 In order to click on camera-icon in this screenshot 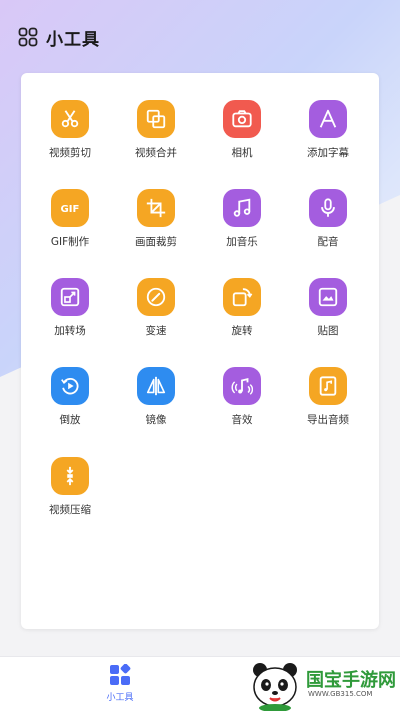, I will do `click(242, 119)`.